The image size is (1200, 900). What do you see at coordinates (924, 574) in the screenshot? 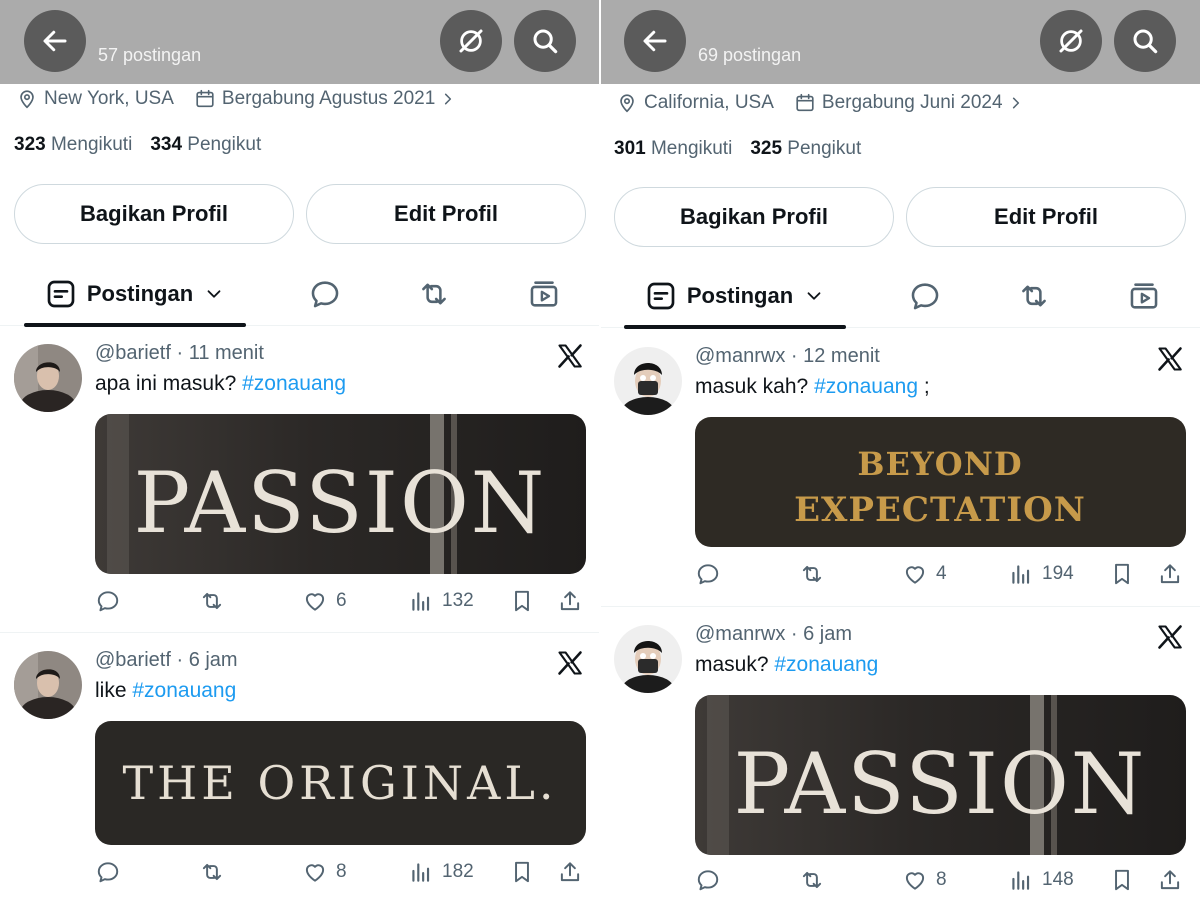
I see `like-button: 4` at bounding box center [924, 574].